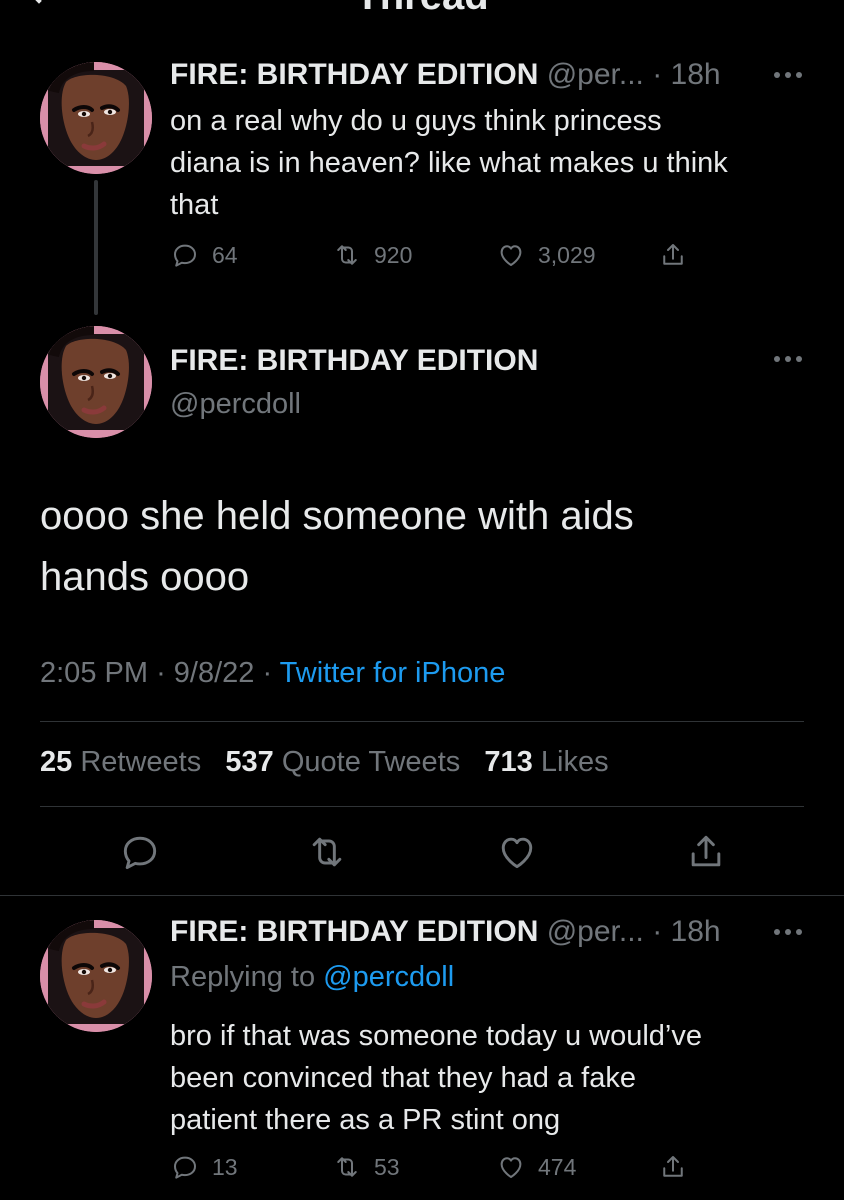 Image resolution: width=844 pixels, height=1200 pixels. I want to click on thread-connector-line, so click(96, 247).